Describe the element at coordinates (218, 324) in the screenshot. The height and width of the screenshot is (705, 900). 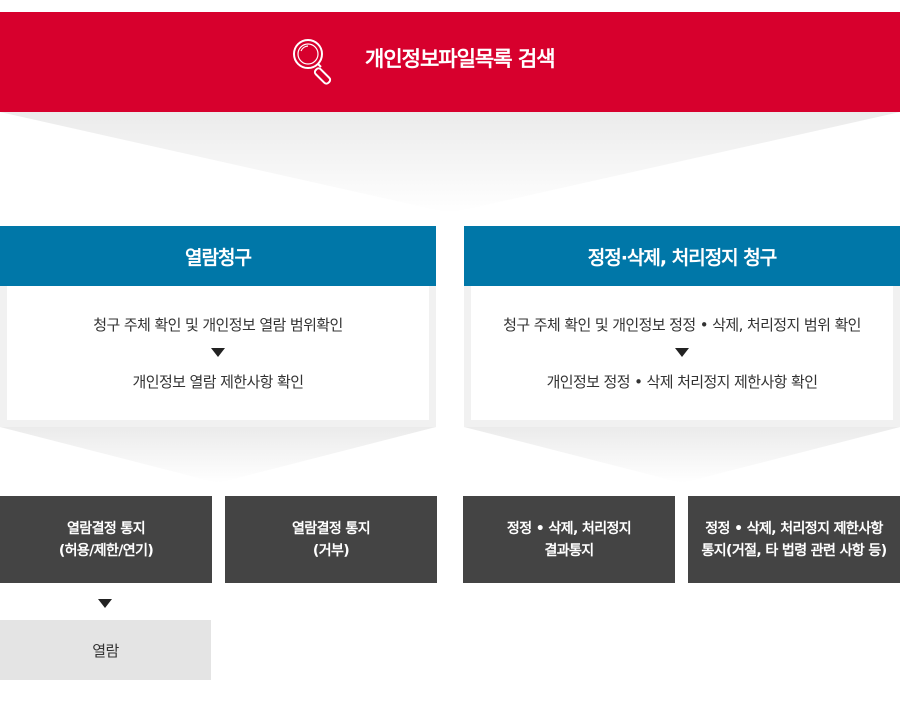
I see `left-step-1: 청구 주체 확인 및 개인정보 열람 범위확인` at that location.